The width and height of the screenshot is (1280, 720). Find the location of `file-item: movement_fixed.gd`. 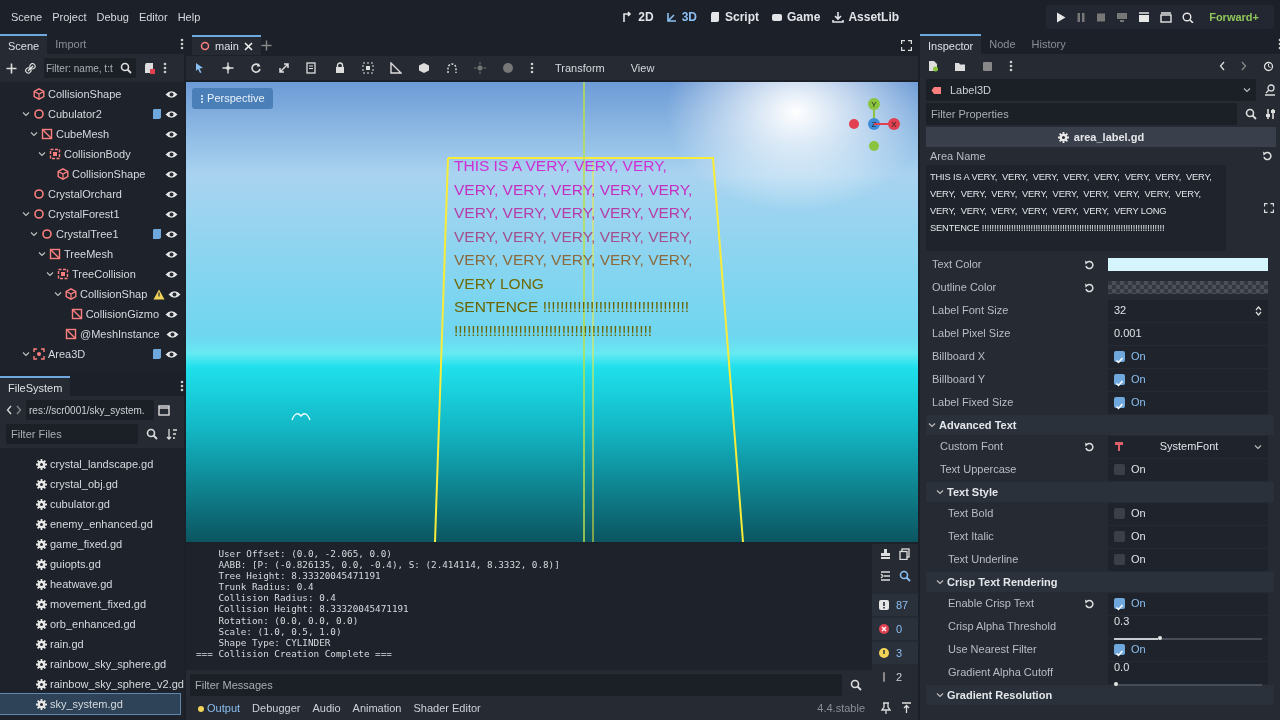

file-item: movement_fixed.gd is located at coordinates (90, 604).